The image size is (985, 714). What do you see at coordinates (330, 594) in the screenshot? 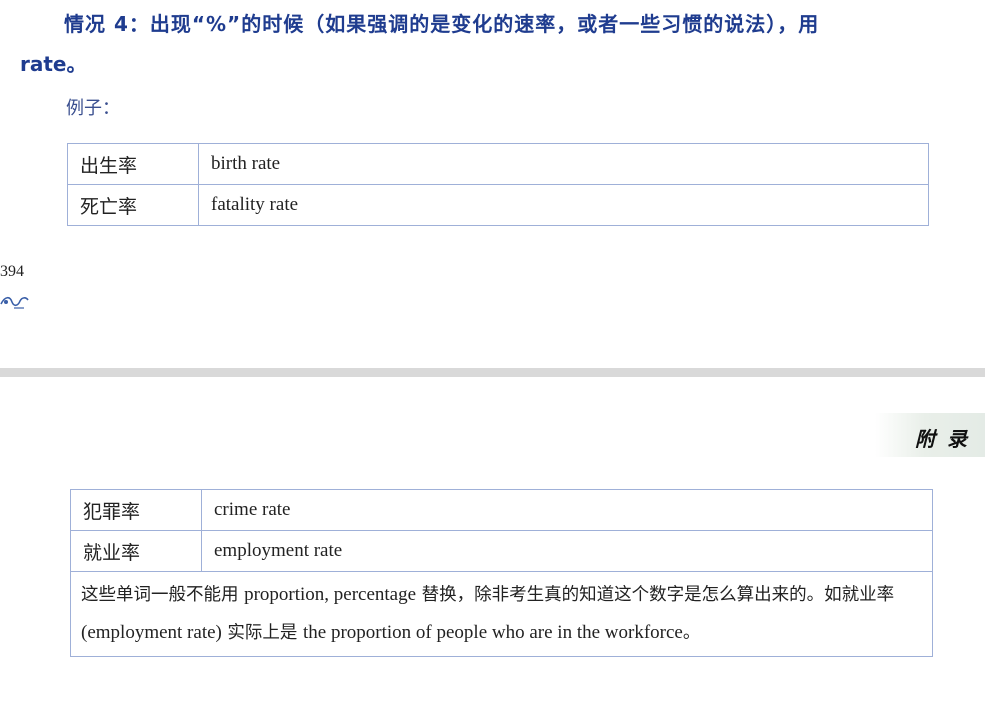
I see `note-text: proportion, percentage` at bounding box center [330, 594].